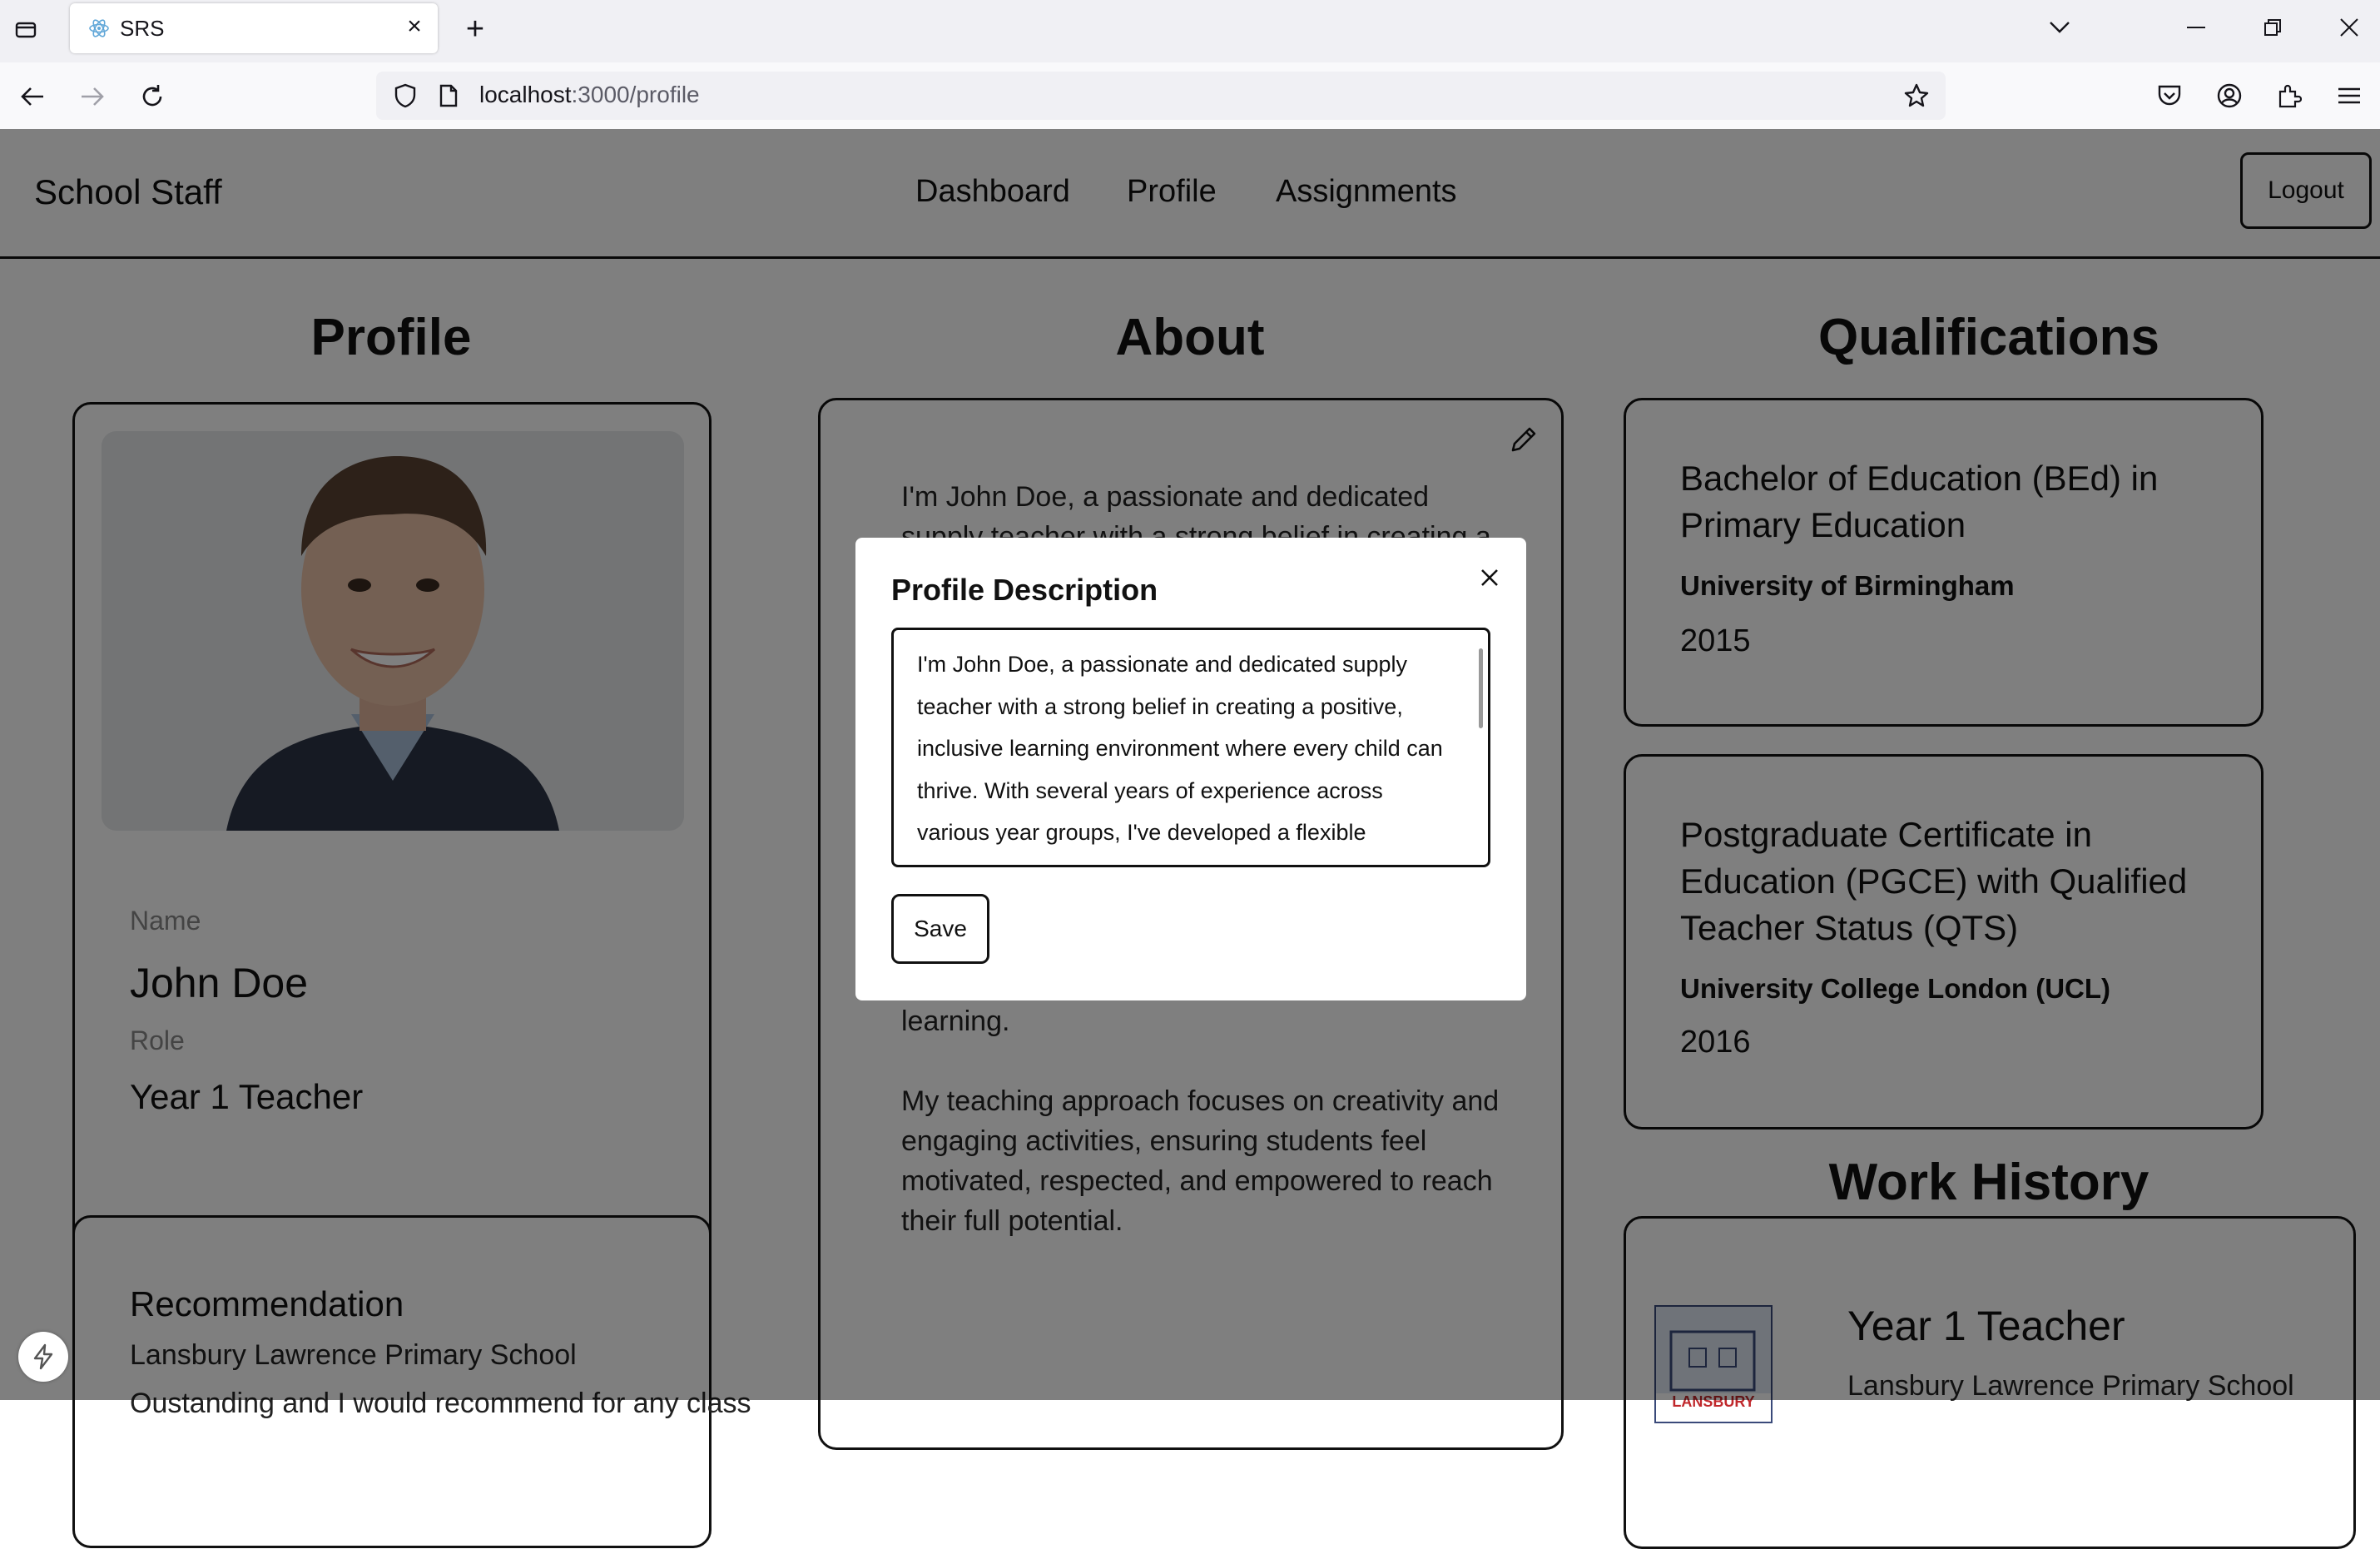  Describe the element at coordinates (448, 95) in the screenshot. I see `page-icon` at that location.